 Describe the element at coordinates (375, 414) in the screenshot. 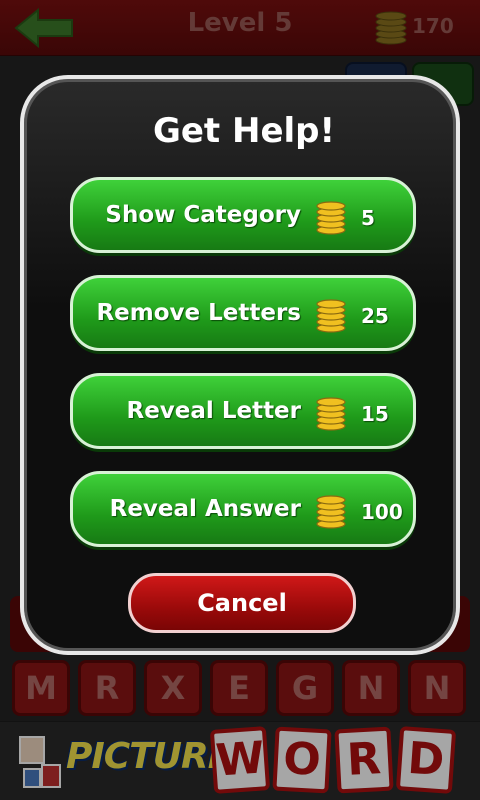

I see `option-cost: 15` at that location.